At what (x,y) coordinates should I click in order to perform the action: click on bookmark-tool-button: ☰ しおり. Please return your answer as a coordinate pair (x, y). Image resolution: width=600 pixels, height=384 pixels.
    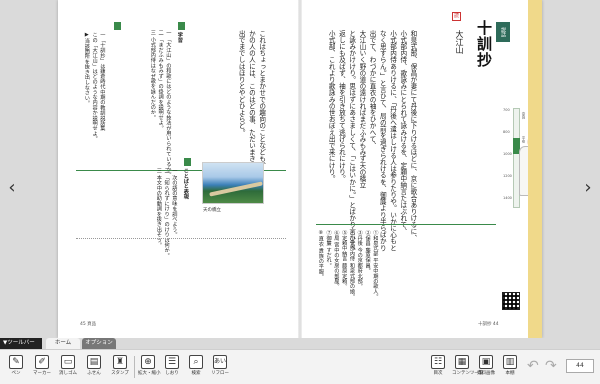
    Looking at the image, I should click on (172, 367).